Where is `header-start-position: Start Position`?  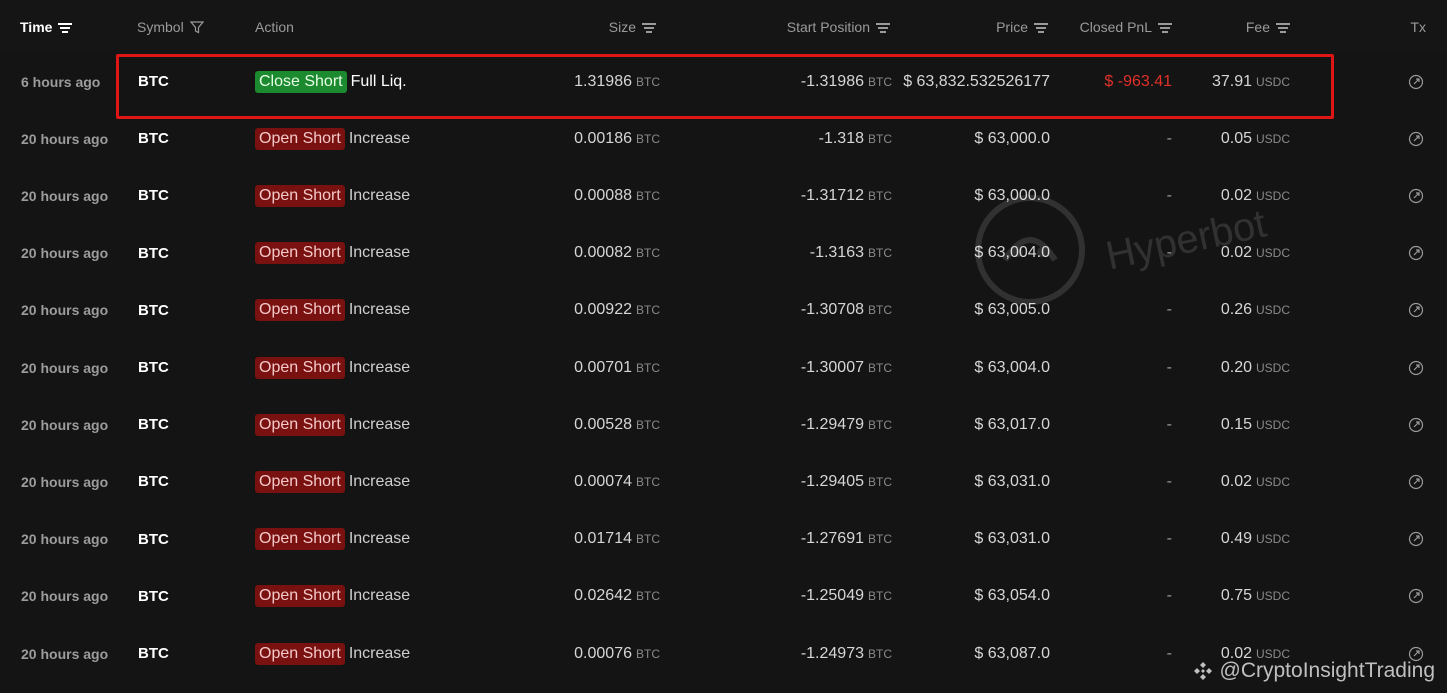
header-start-position: Start Position is located at coordinates (815, 27).